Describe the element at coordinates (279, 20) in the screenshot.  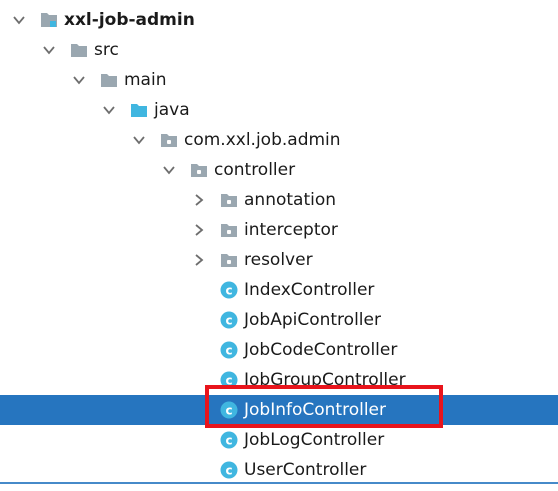
I see `tree-item: xxl-job-admin` at that location.